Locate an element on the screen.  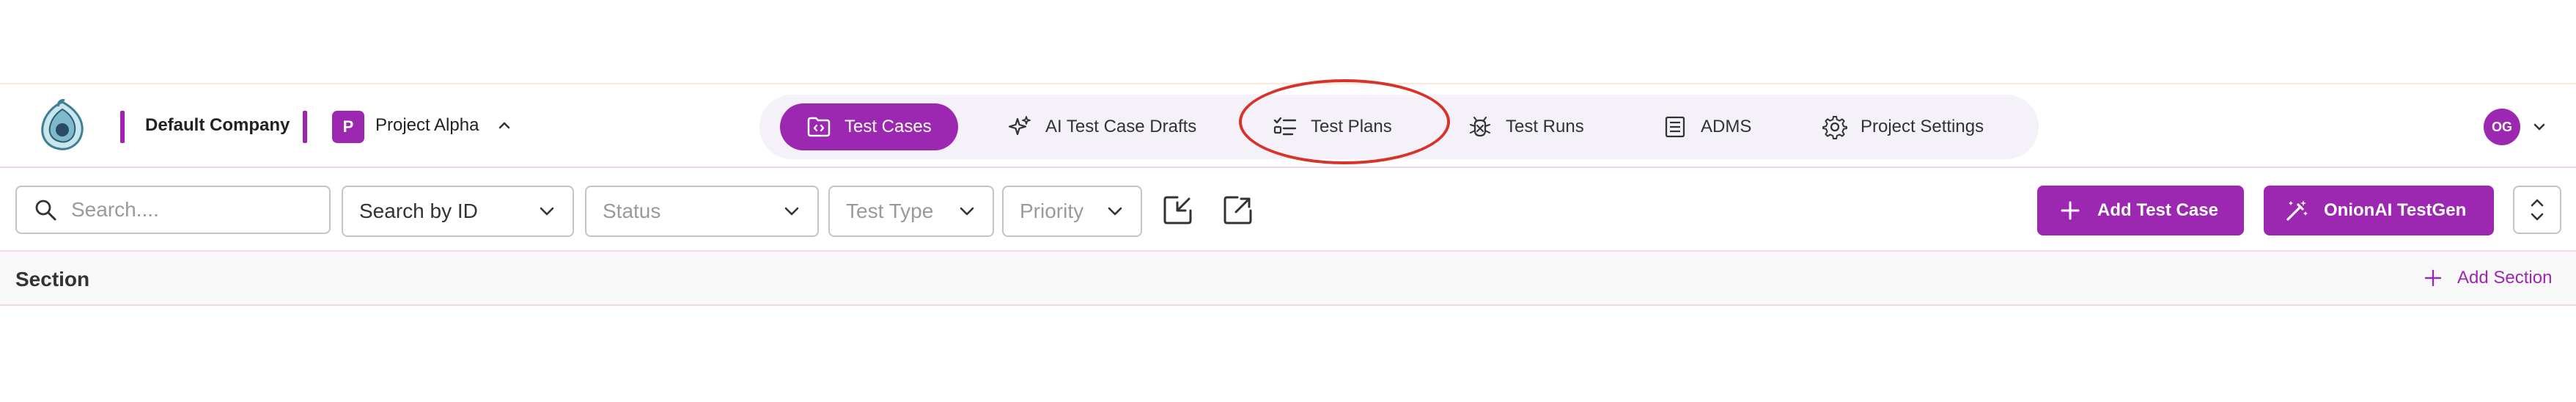
export-button is located at coordinates (1238, 210).